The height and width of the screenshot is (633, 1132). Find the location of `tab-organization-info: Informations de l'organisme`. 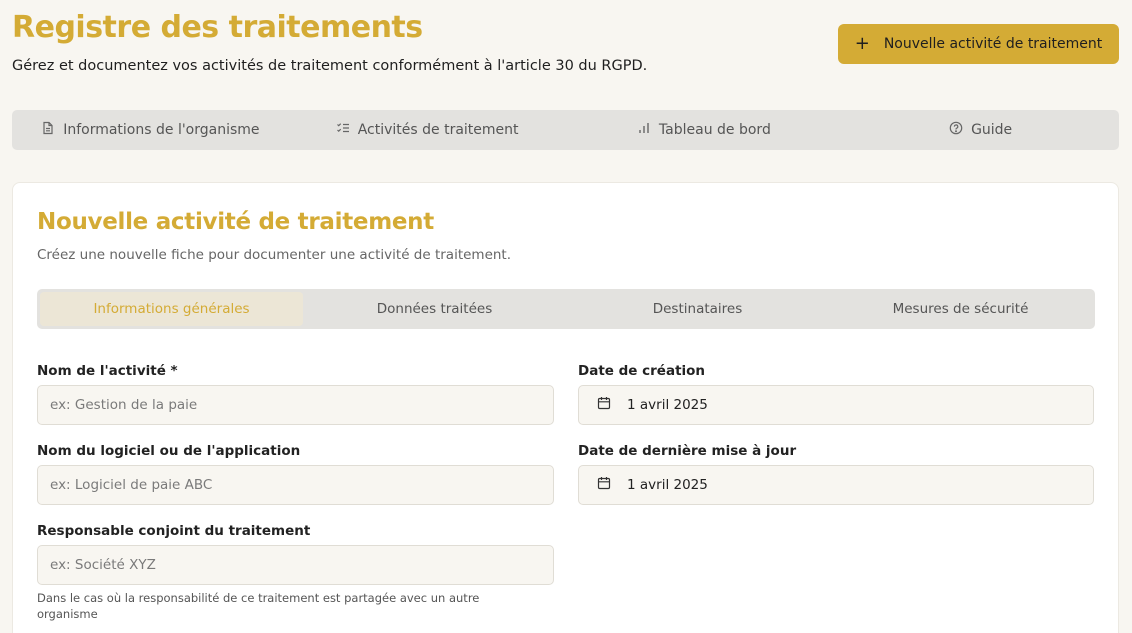

tab-organization-info: Informations de l'organisme is located at coordinates (150, 130).